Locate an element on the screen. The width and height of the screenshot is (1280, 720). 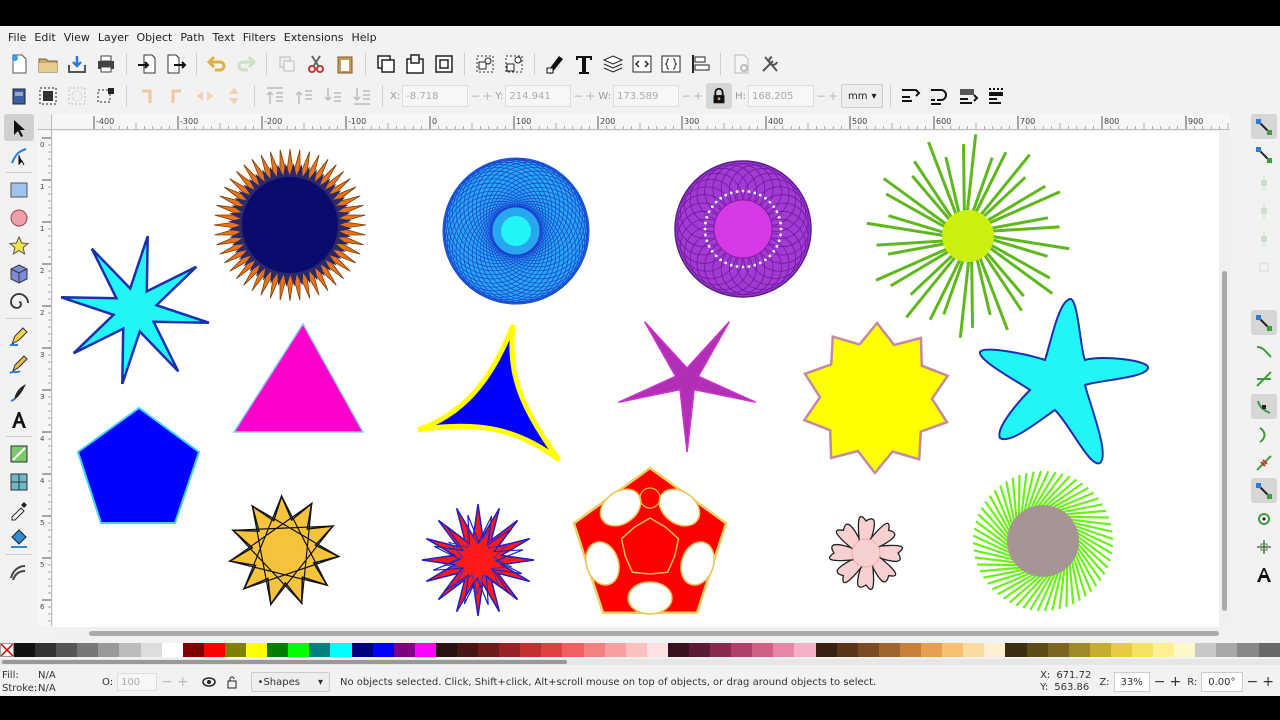
node-tool is located at coordinates (19, 155).